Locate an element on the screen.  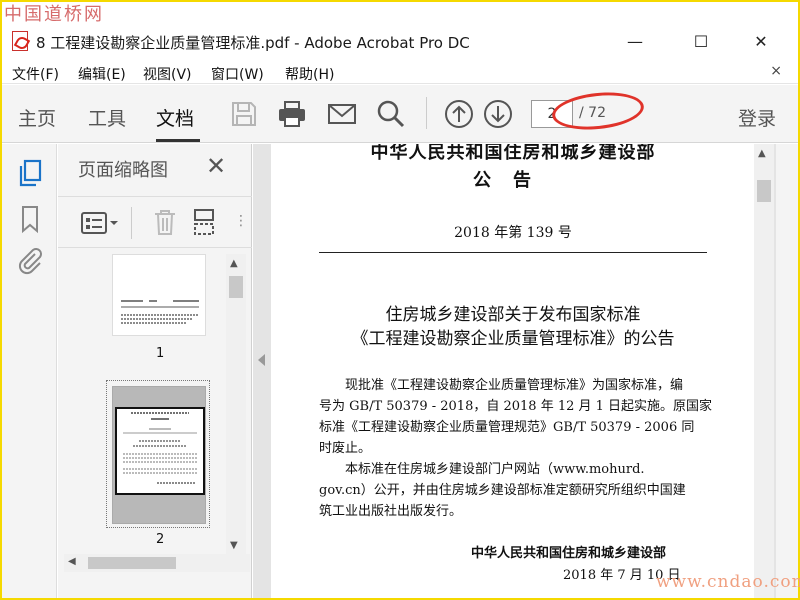
menu-view: 视图(V) is located at coordinates (167, 74).